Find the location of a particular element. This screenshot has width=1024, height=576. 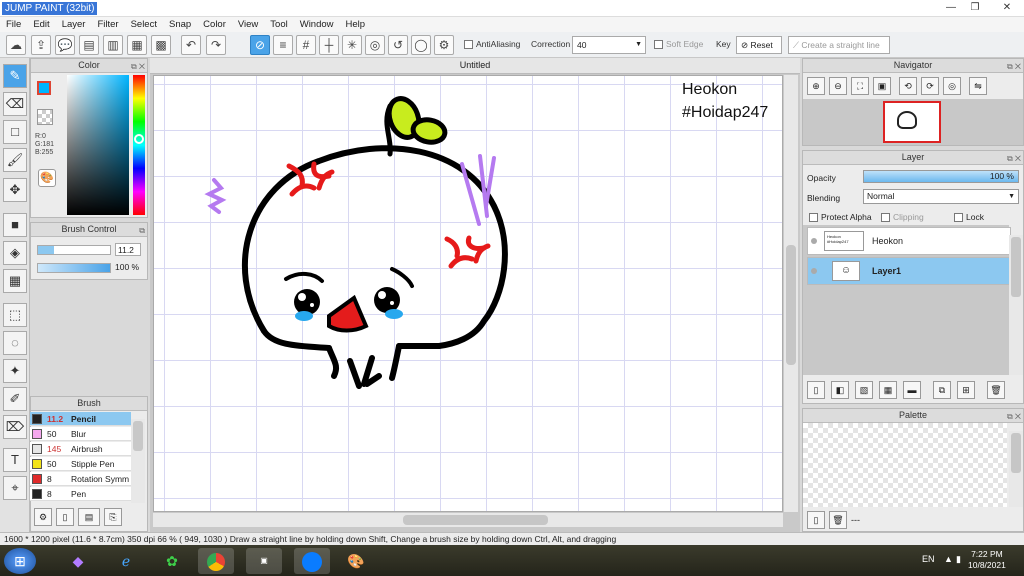

lasso-tool-icon: ◌ is located at coordinates (15, 343).